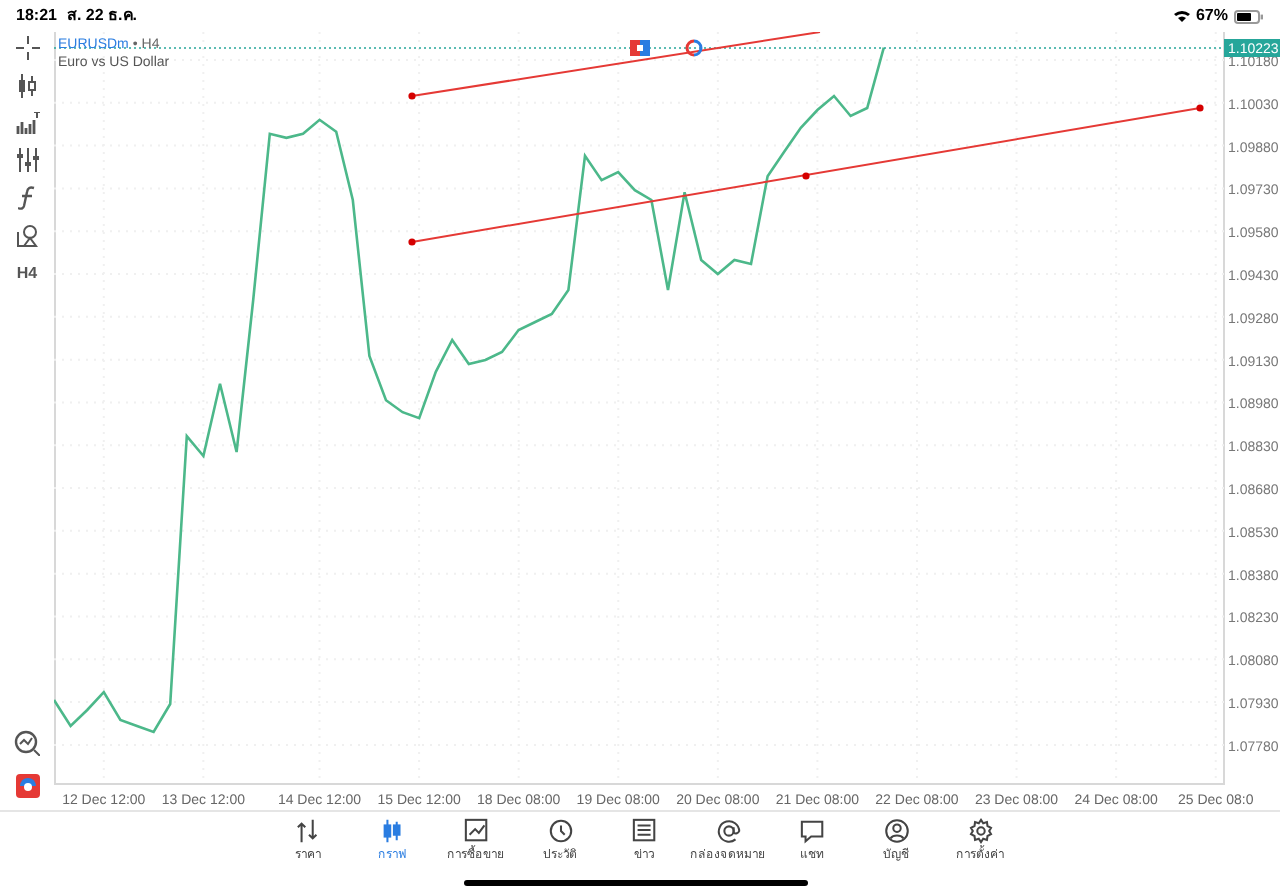  I want to click on timeframe-button: H4, so click(27, 274).